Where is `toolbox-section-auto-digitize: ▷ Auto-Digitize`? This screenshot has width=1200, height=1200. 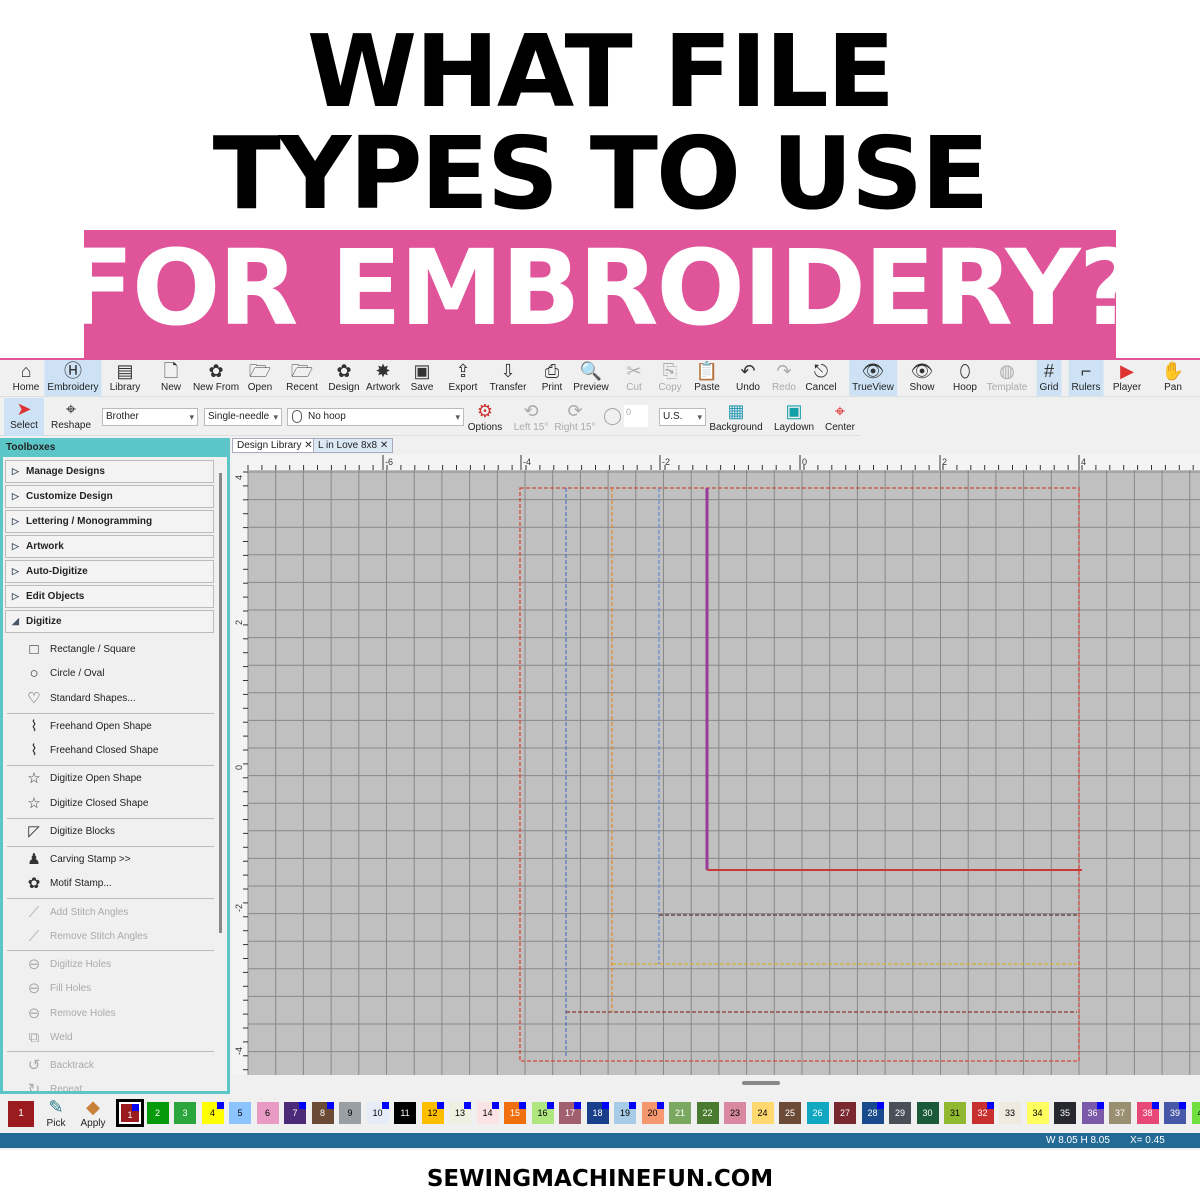 toolbox-section-auto-digitize: ▷ Auto-Digitize is located at coordinates (109, 571).